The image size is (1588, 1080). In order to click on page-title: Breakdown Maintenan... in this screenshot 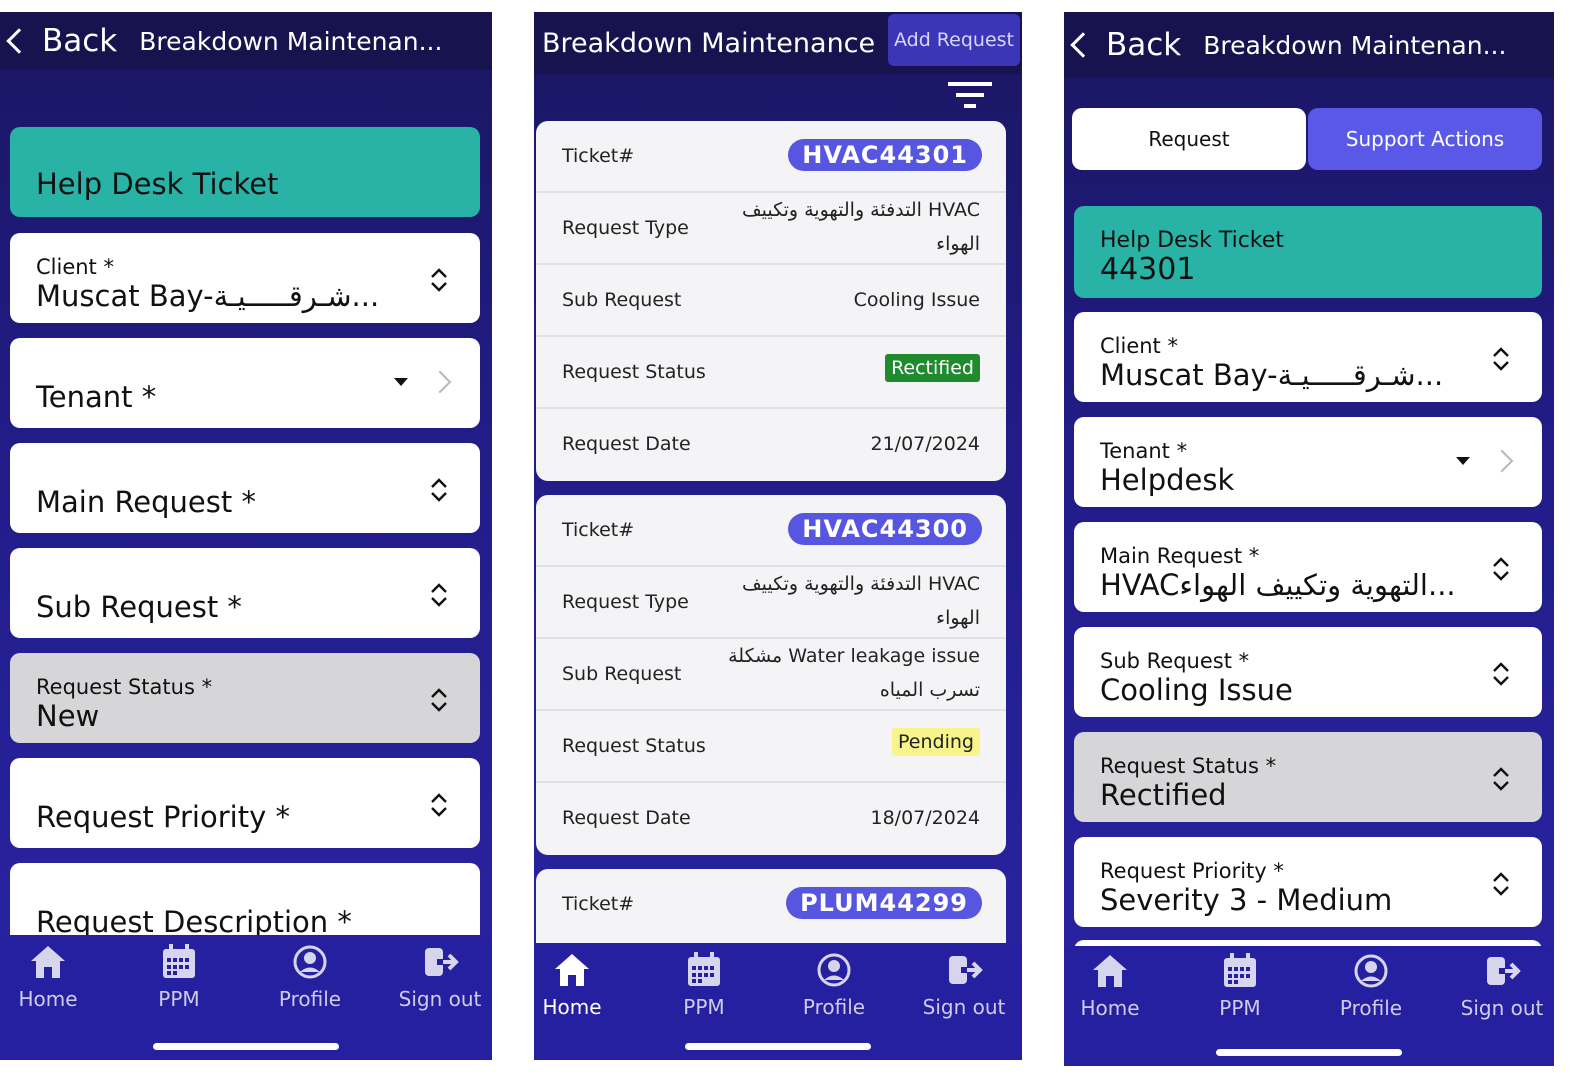, I will do `click(1355, 45)`.